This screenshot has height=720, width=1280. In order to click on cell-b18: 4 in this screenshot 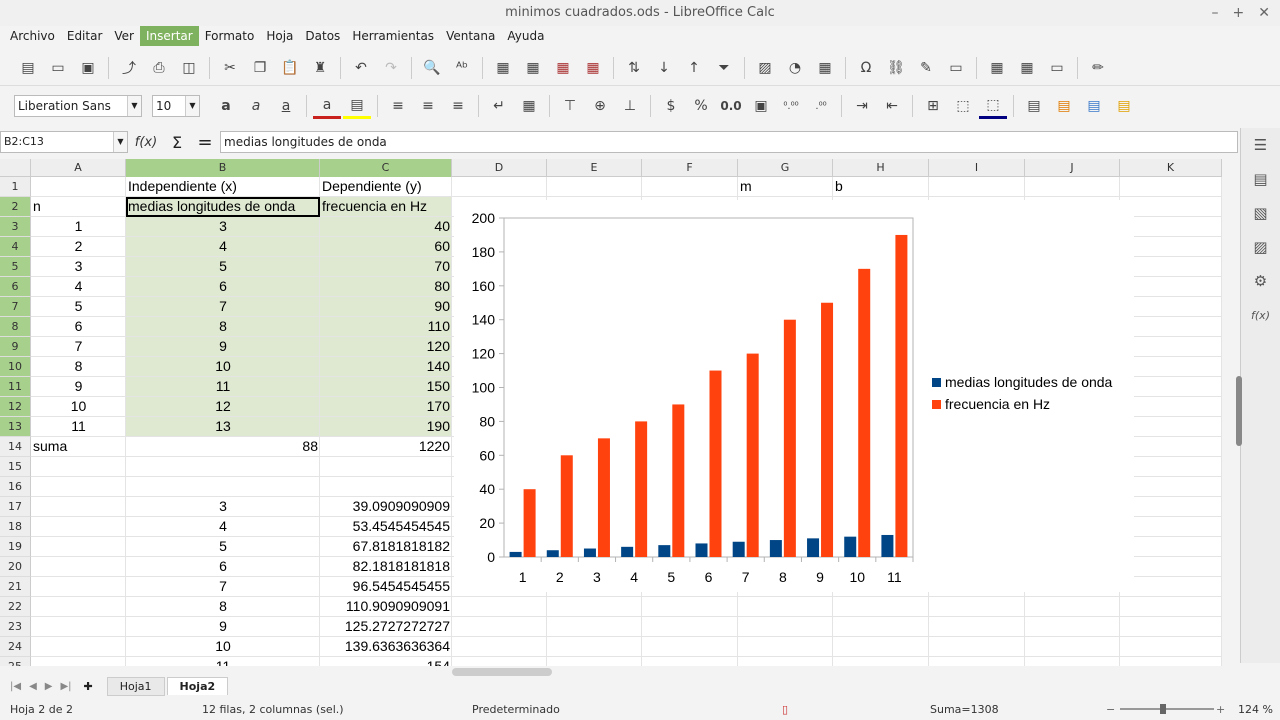, I will do `click(223, 527)`.